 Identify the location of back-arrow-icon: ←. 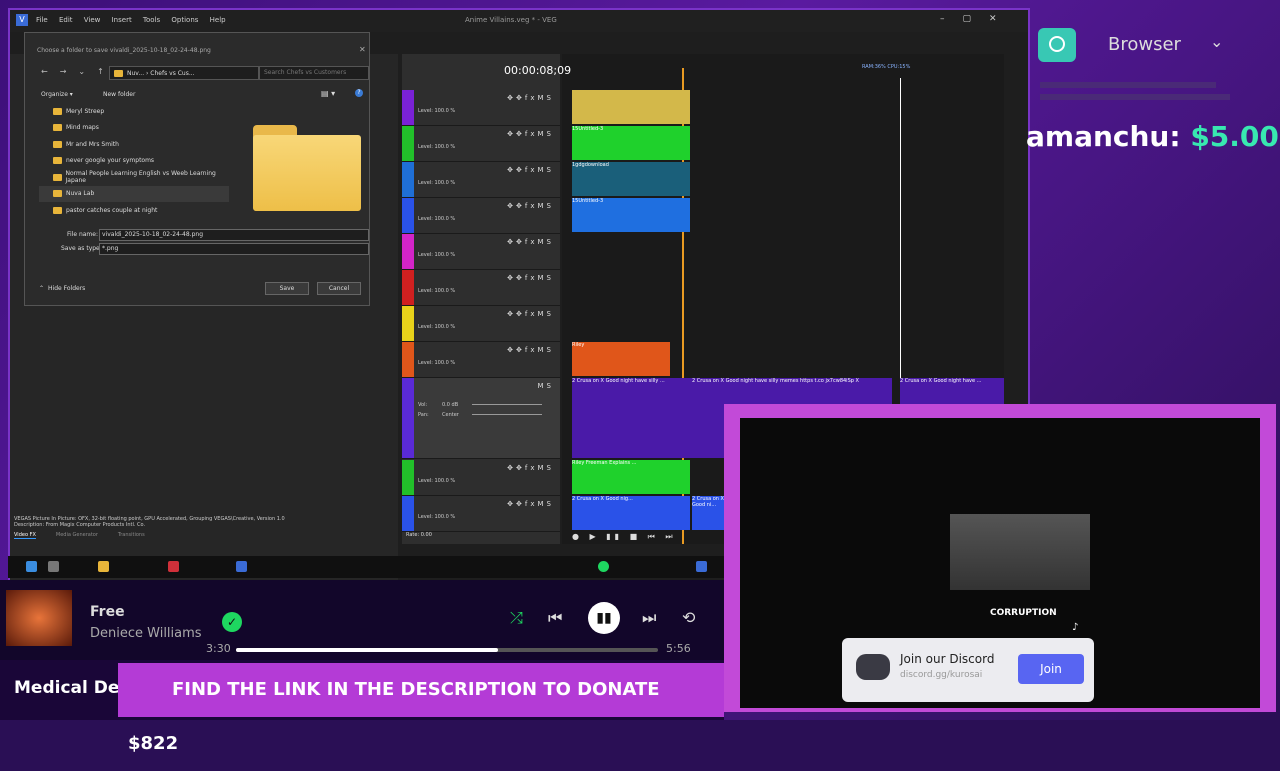
(44, 71).